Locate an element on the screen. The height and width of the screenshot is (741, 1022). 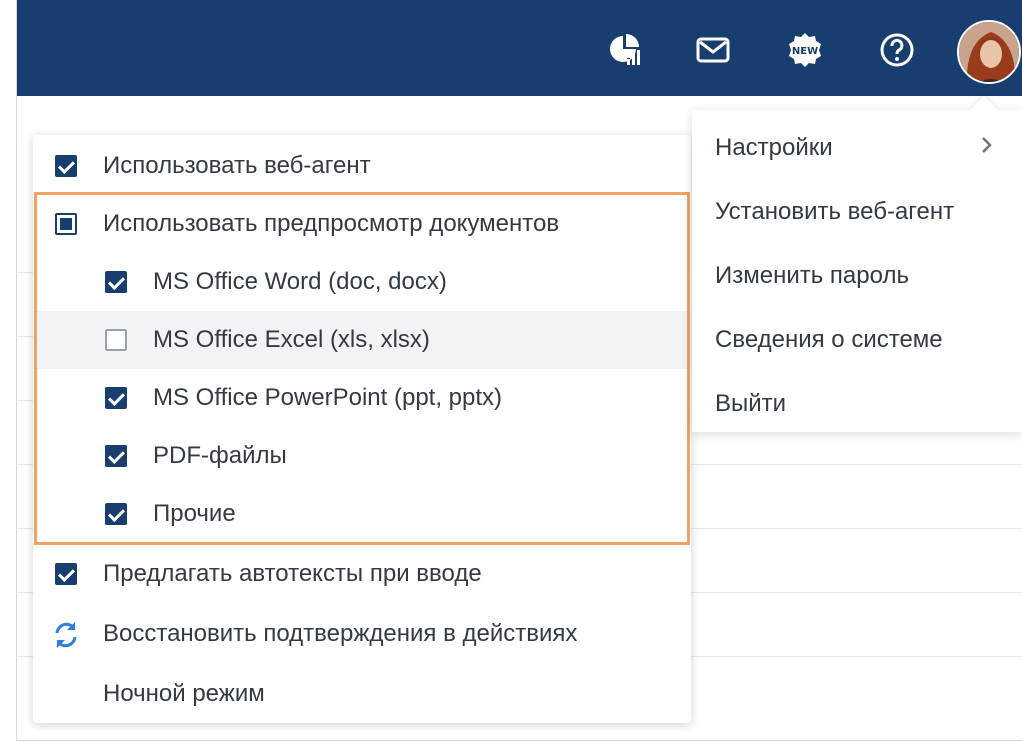
reports-chart-icon is located at coordinates (625, 50).